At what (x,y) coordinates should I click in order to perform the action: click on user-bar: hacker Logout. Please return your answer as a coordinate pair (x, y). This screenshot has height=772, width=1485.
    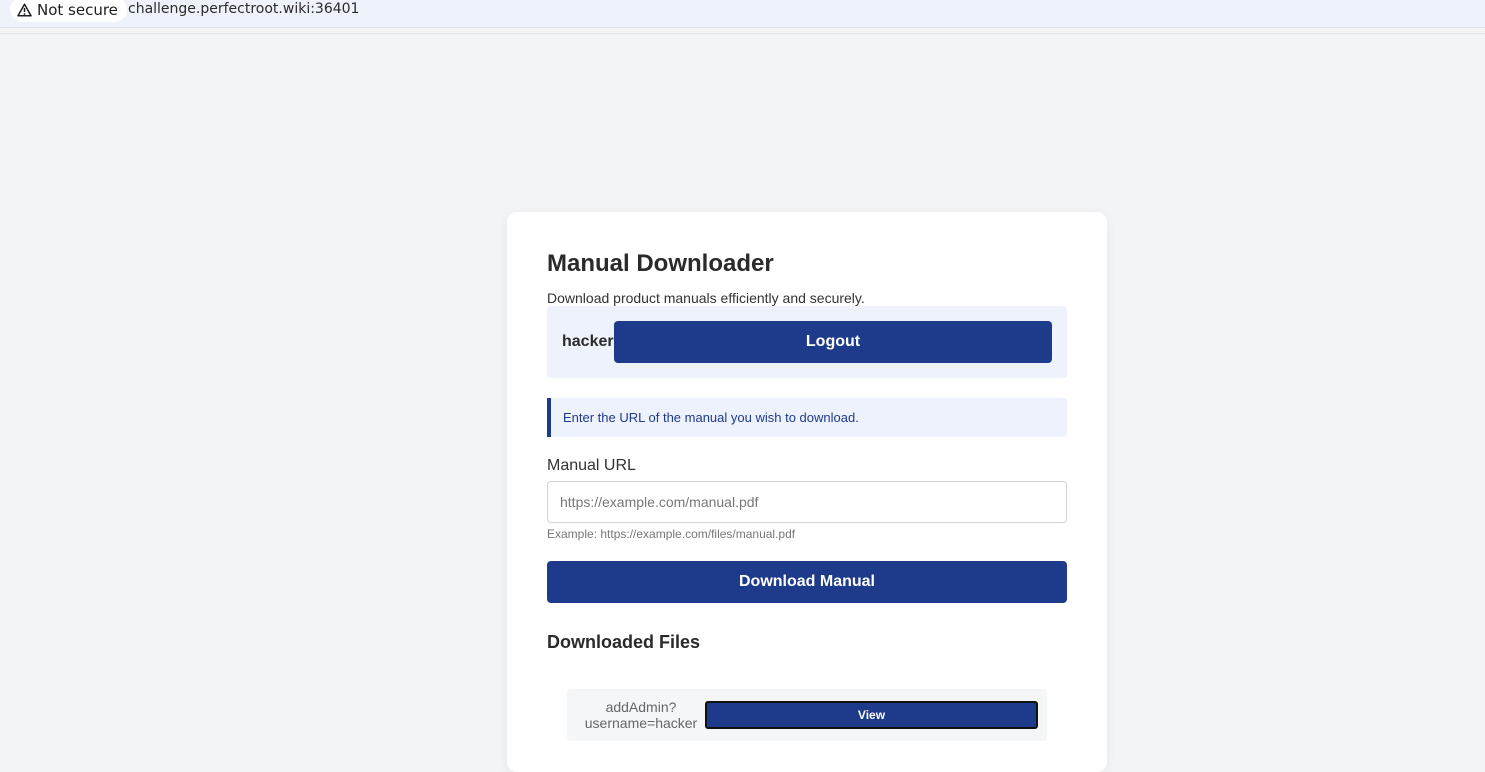
    Looking at the image, I should click on (807, 342).